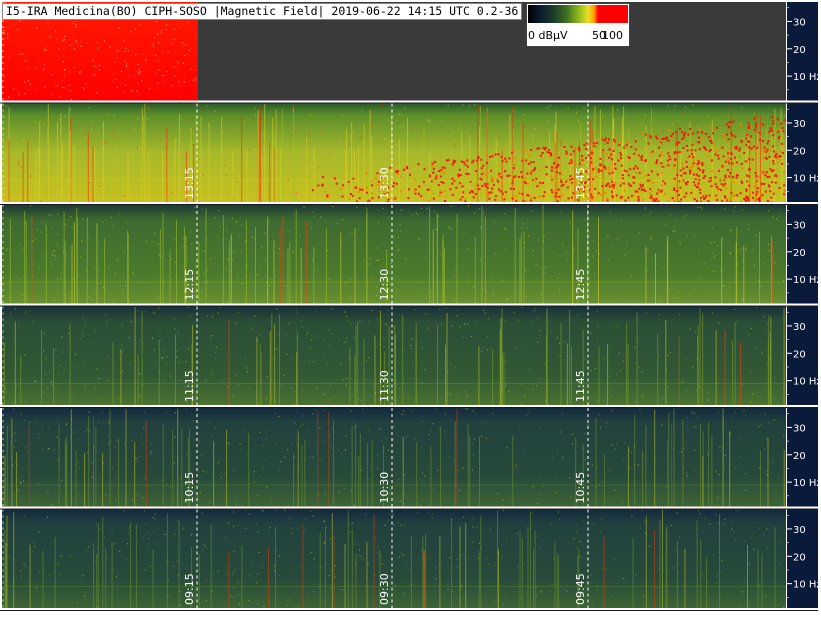 The height and width of the screenshot is (621, 821). I want to click on frequency-tick-label: 30, so click(799, 225).